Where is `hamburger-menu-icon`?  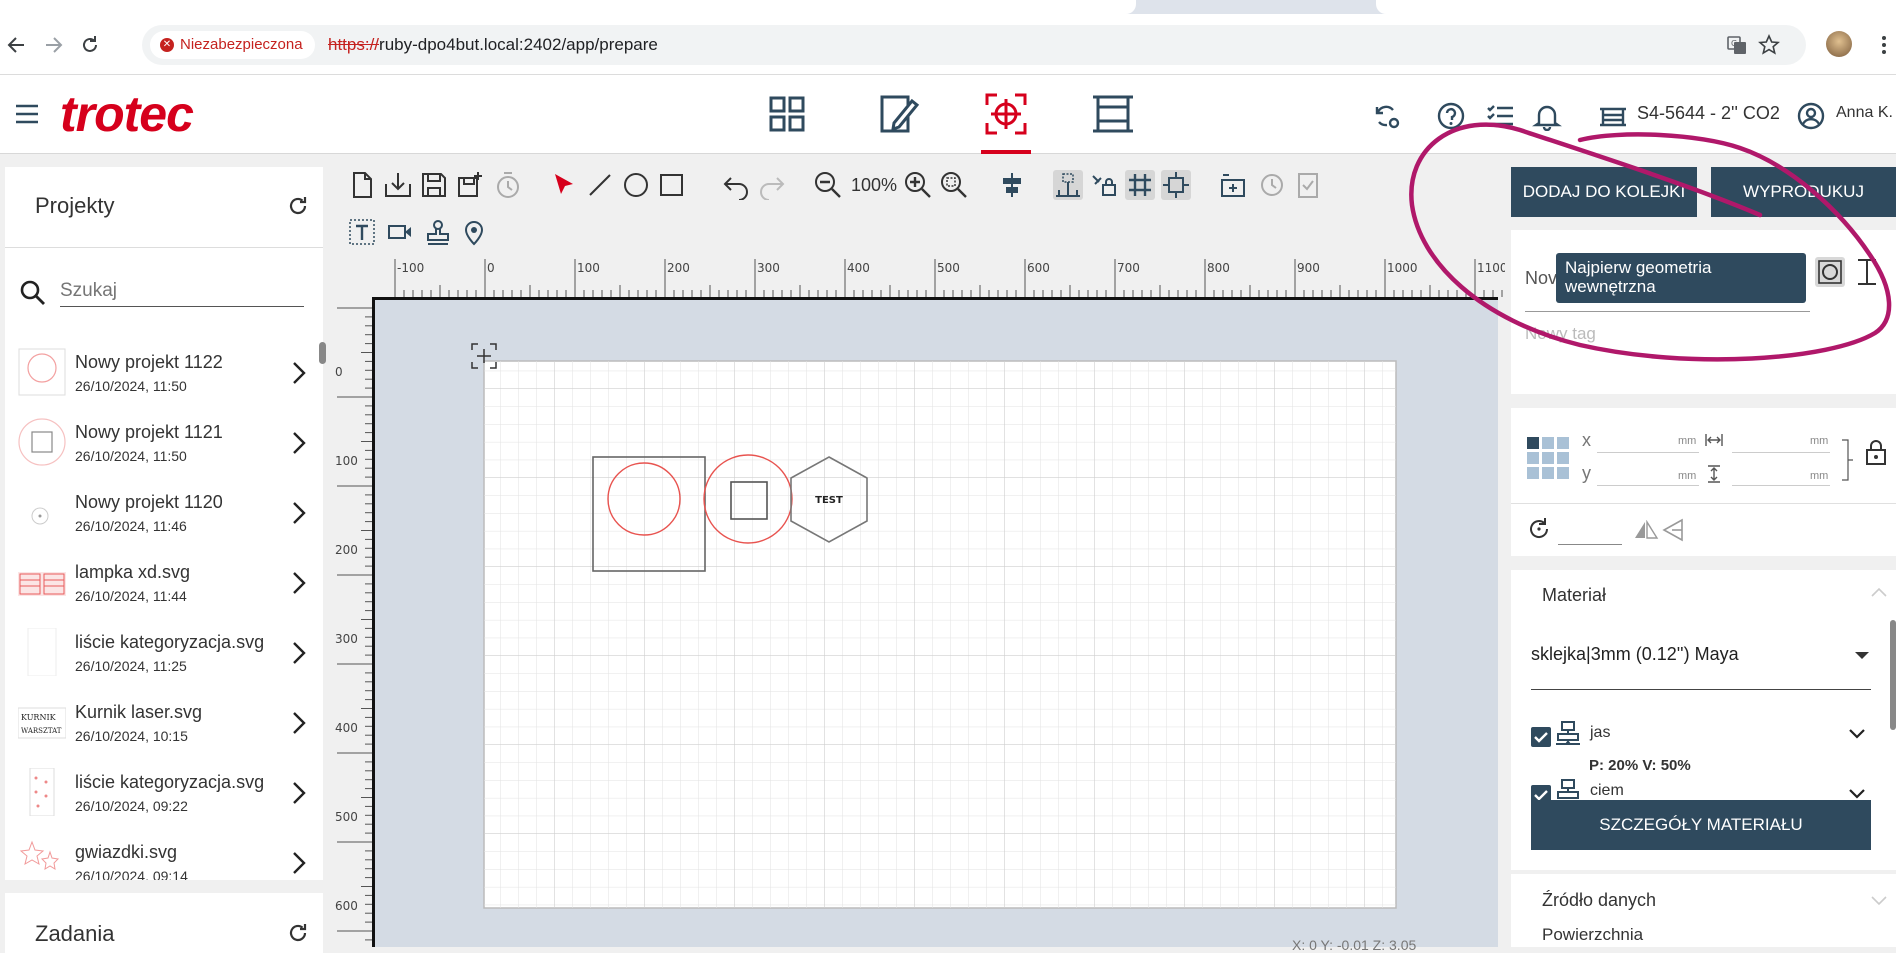
hamburger-menu-icon is located at coordinates (27, 114).